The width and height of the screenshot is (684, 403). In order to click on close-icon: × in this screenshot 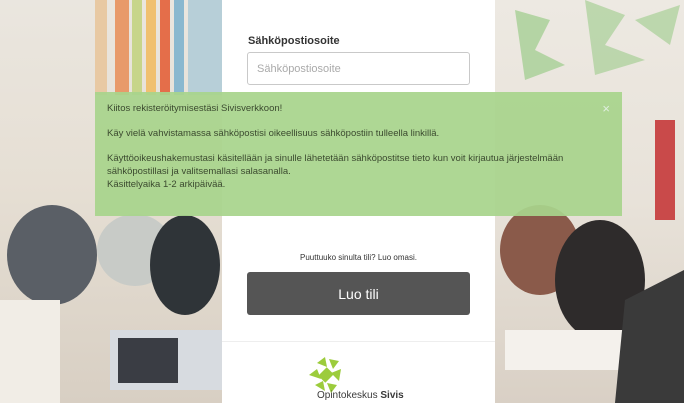, I will do `click(606, 108)`.